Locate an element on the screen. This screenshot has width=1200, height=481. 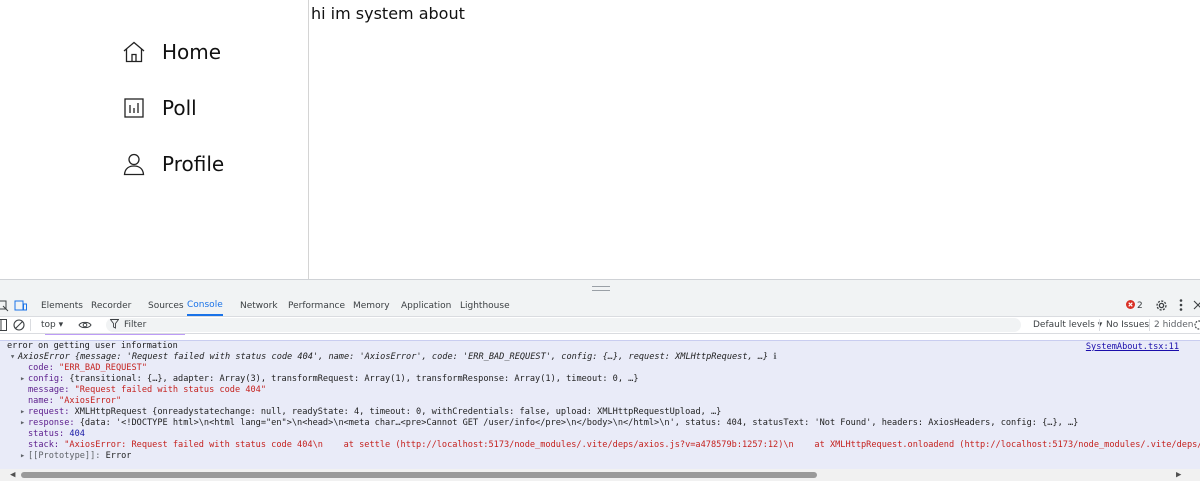
console-settings-icon is located at coordinates (1196, 327).